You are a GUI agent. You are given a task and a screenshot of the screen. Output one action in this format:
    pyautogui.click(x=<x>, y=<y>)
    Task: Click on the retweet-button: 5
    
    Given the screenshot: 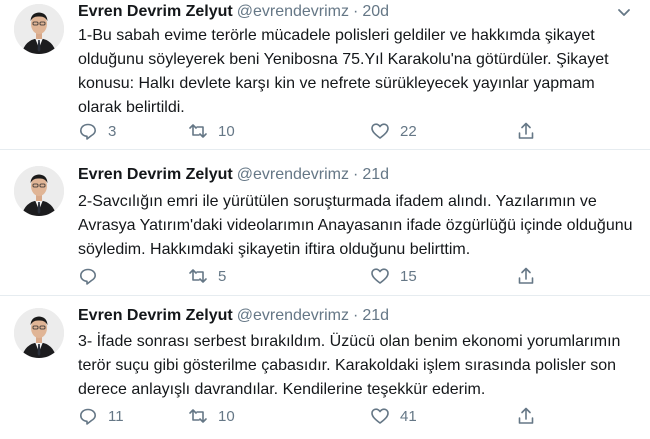 What is the action you would take?
    pyautogui.click(x=207, y=276)
    